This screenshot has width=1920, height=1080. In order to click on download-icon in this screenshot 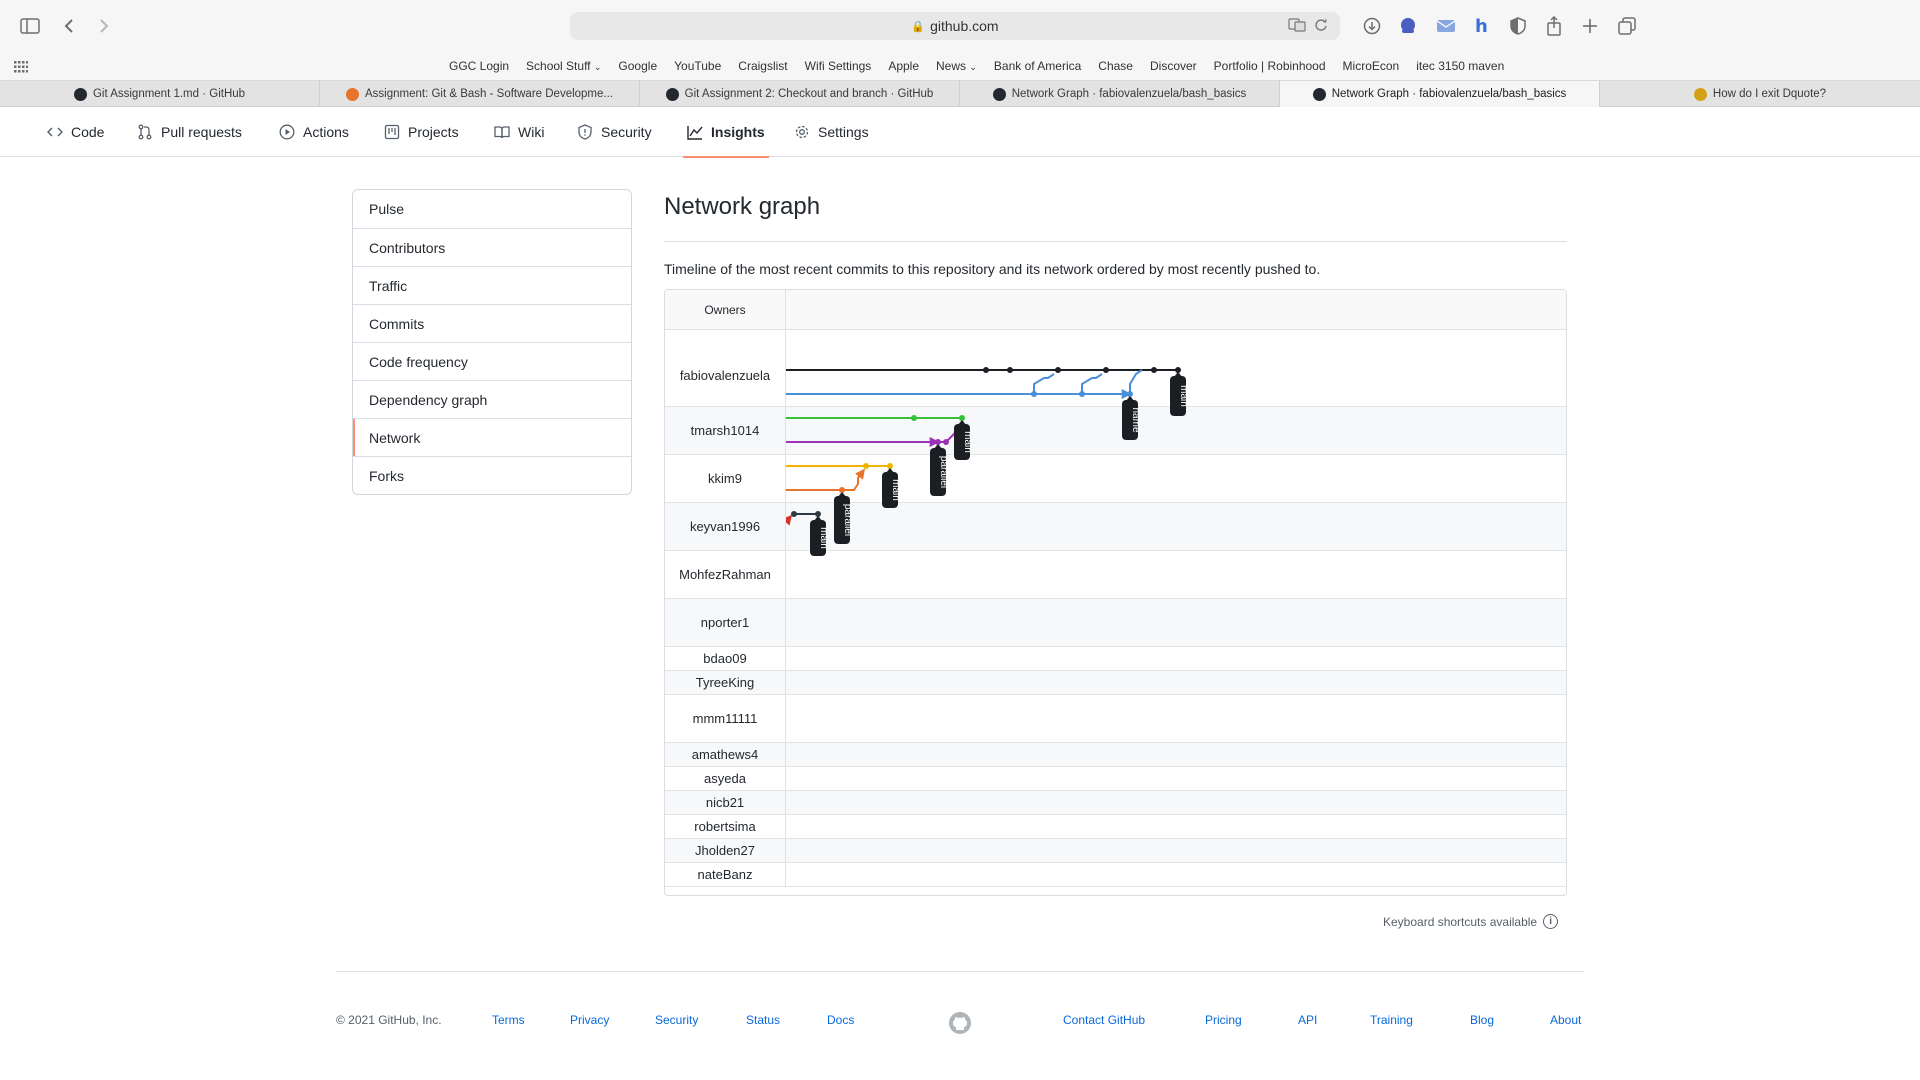, I will do `click(1372, 26)`.